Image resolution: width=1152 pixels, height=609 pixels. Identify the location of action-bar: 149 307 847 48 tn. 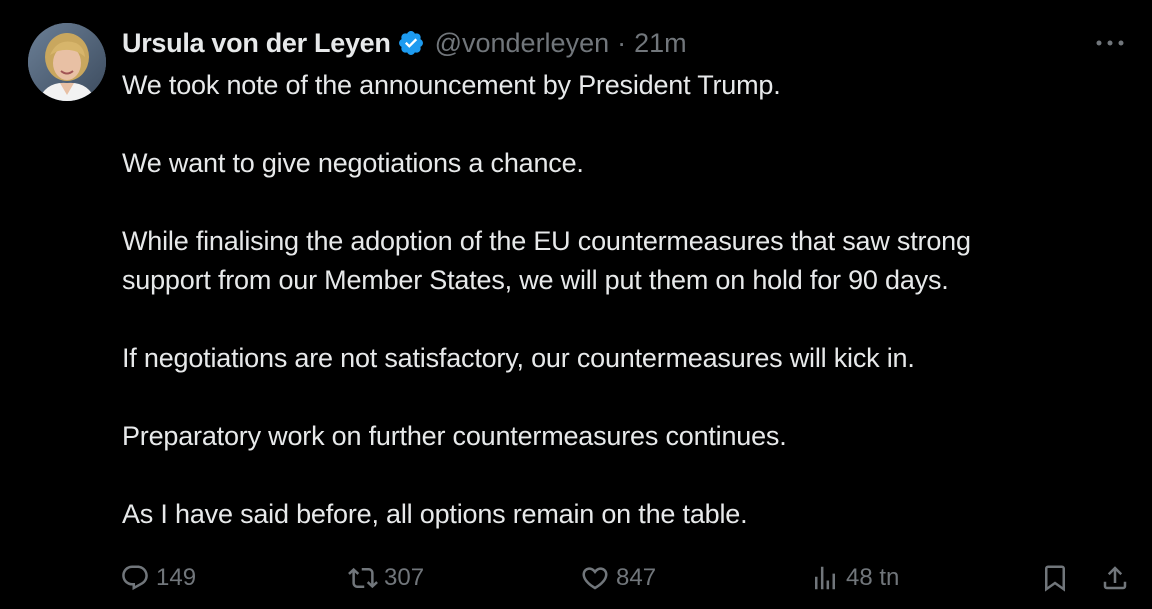
(627, 578).